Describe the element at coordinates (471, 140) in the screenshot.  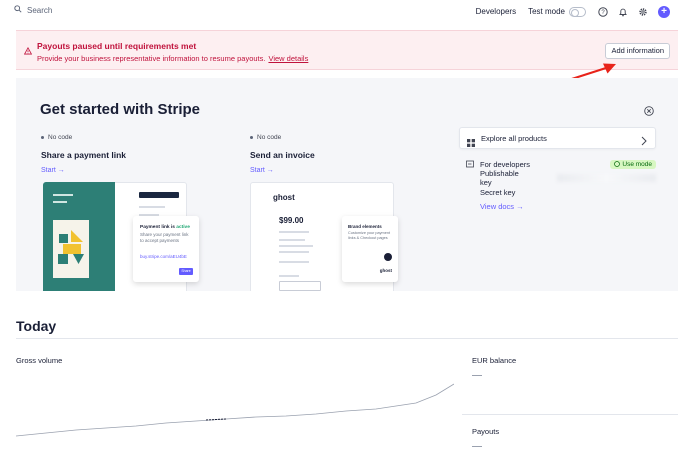
I see `grid-icon` at that location.